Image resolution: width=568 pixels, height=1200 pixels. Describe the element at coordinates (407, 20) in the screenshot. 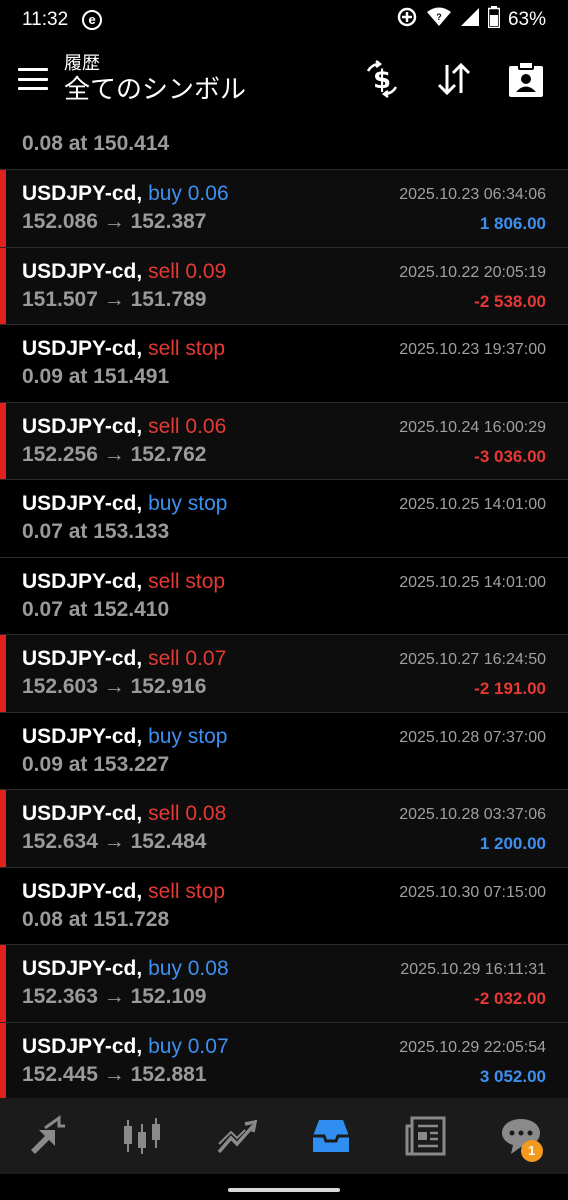

I see `data-saver-icon` at that location.